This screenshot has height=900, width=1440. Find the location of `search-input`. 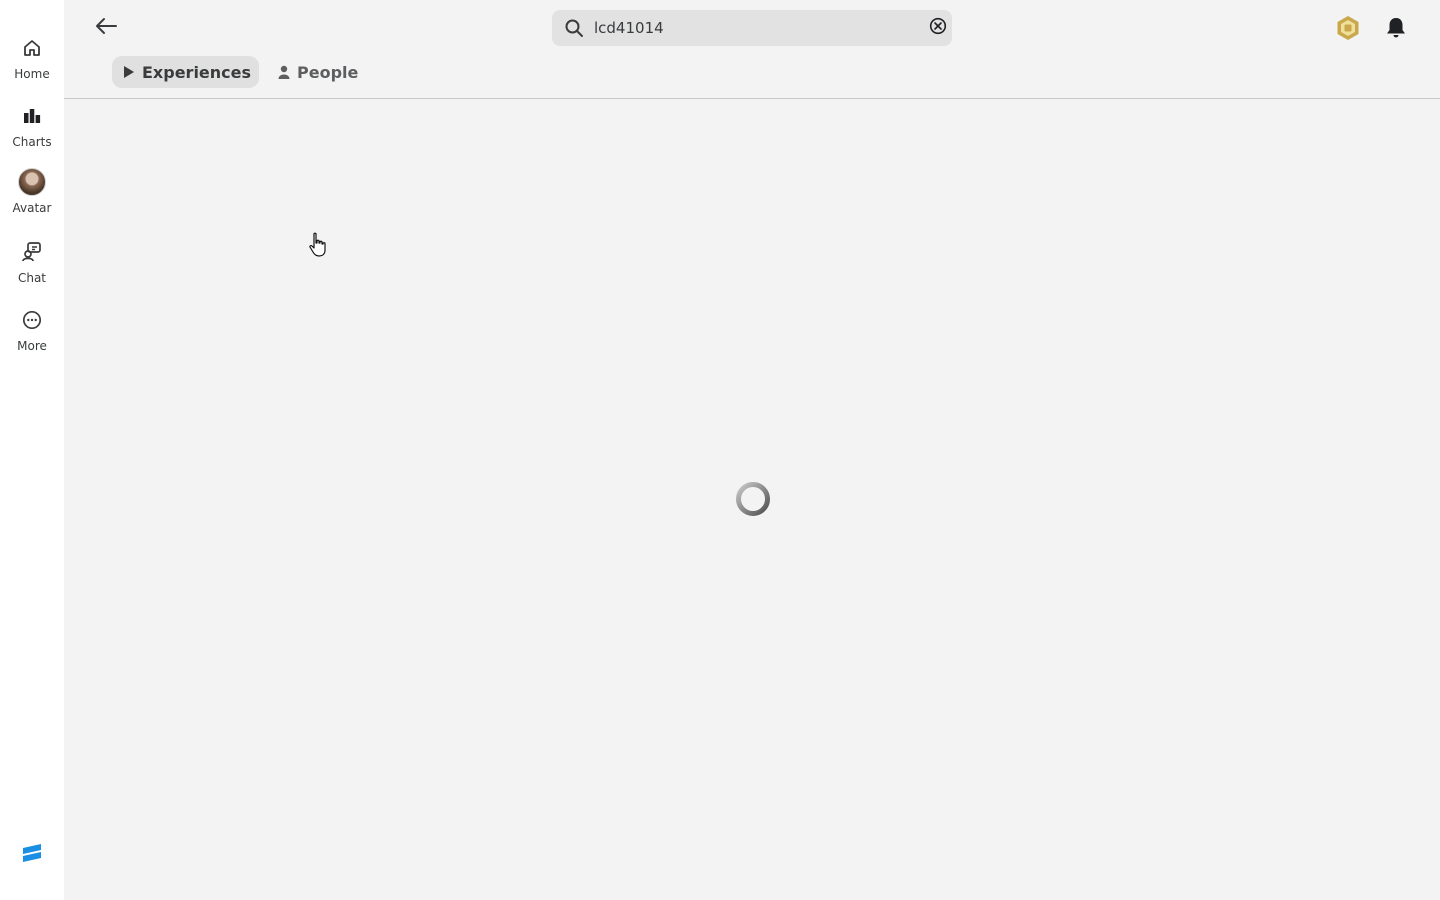

search-input is located at coordinates (754, 28).